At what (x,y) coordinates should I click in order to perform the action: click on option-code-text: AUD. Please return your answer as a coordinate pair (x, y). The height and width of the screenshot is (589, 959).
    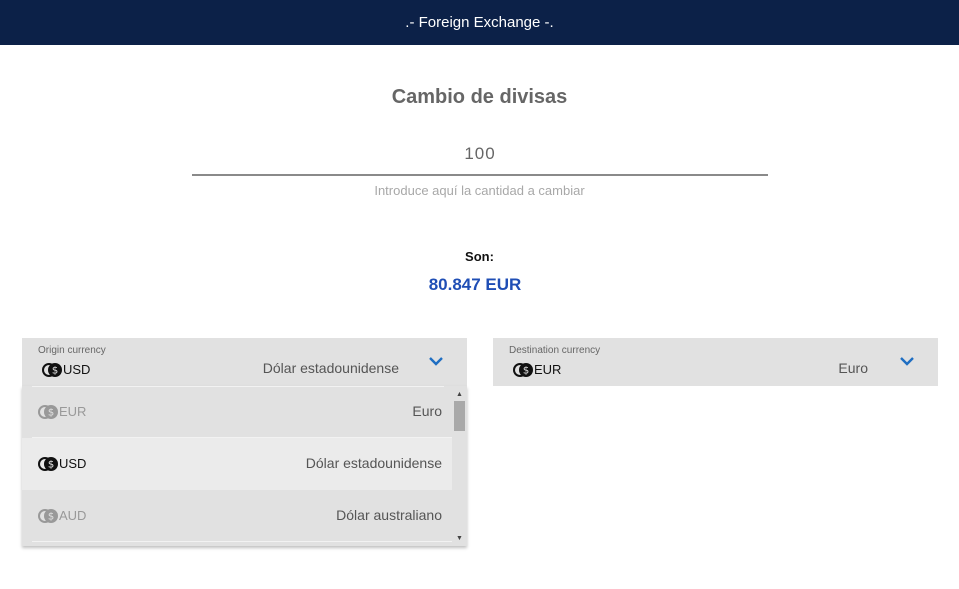
    Looking at the image, I should click on (73, 515).